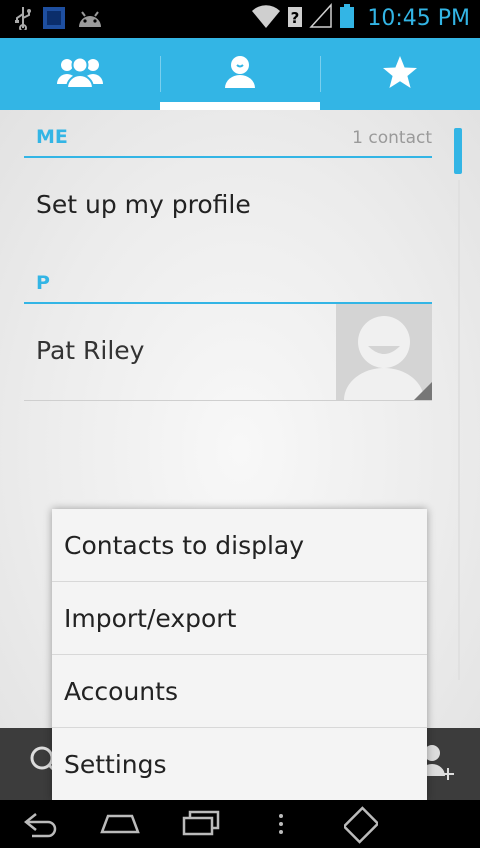 This screenshot has width=480, height=848. Describe the element at coordinates (43, 283) in the screenshot. I see `section-title-p: P` at that location.